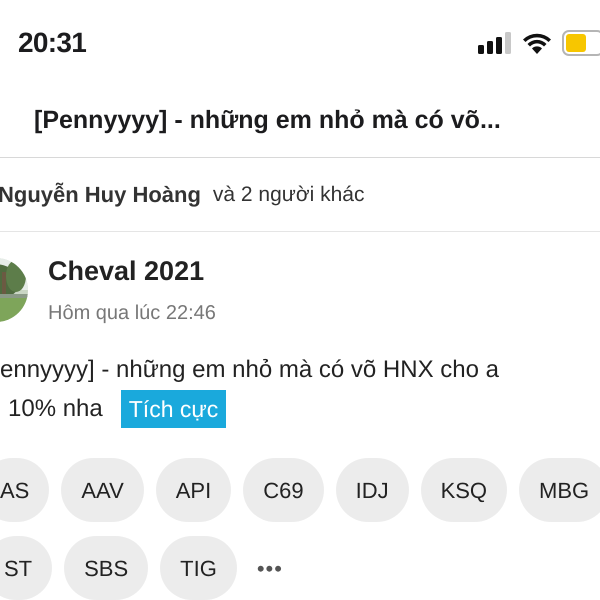  Describe the element at coordinates (288, 194) in the screenshot. I see `reactions-count: và 2 người khác` at that location.